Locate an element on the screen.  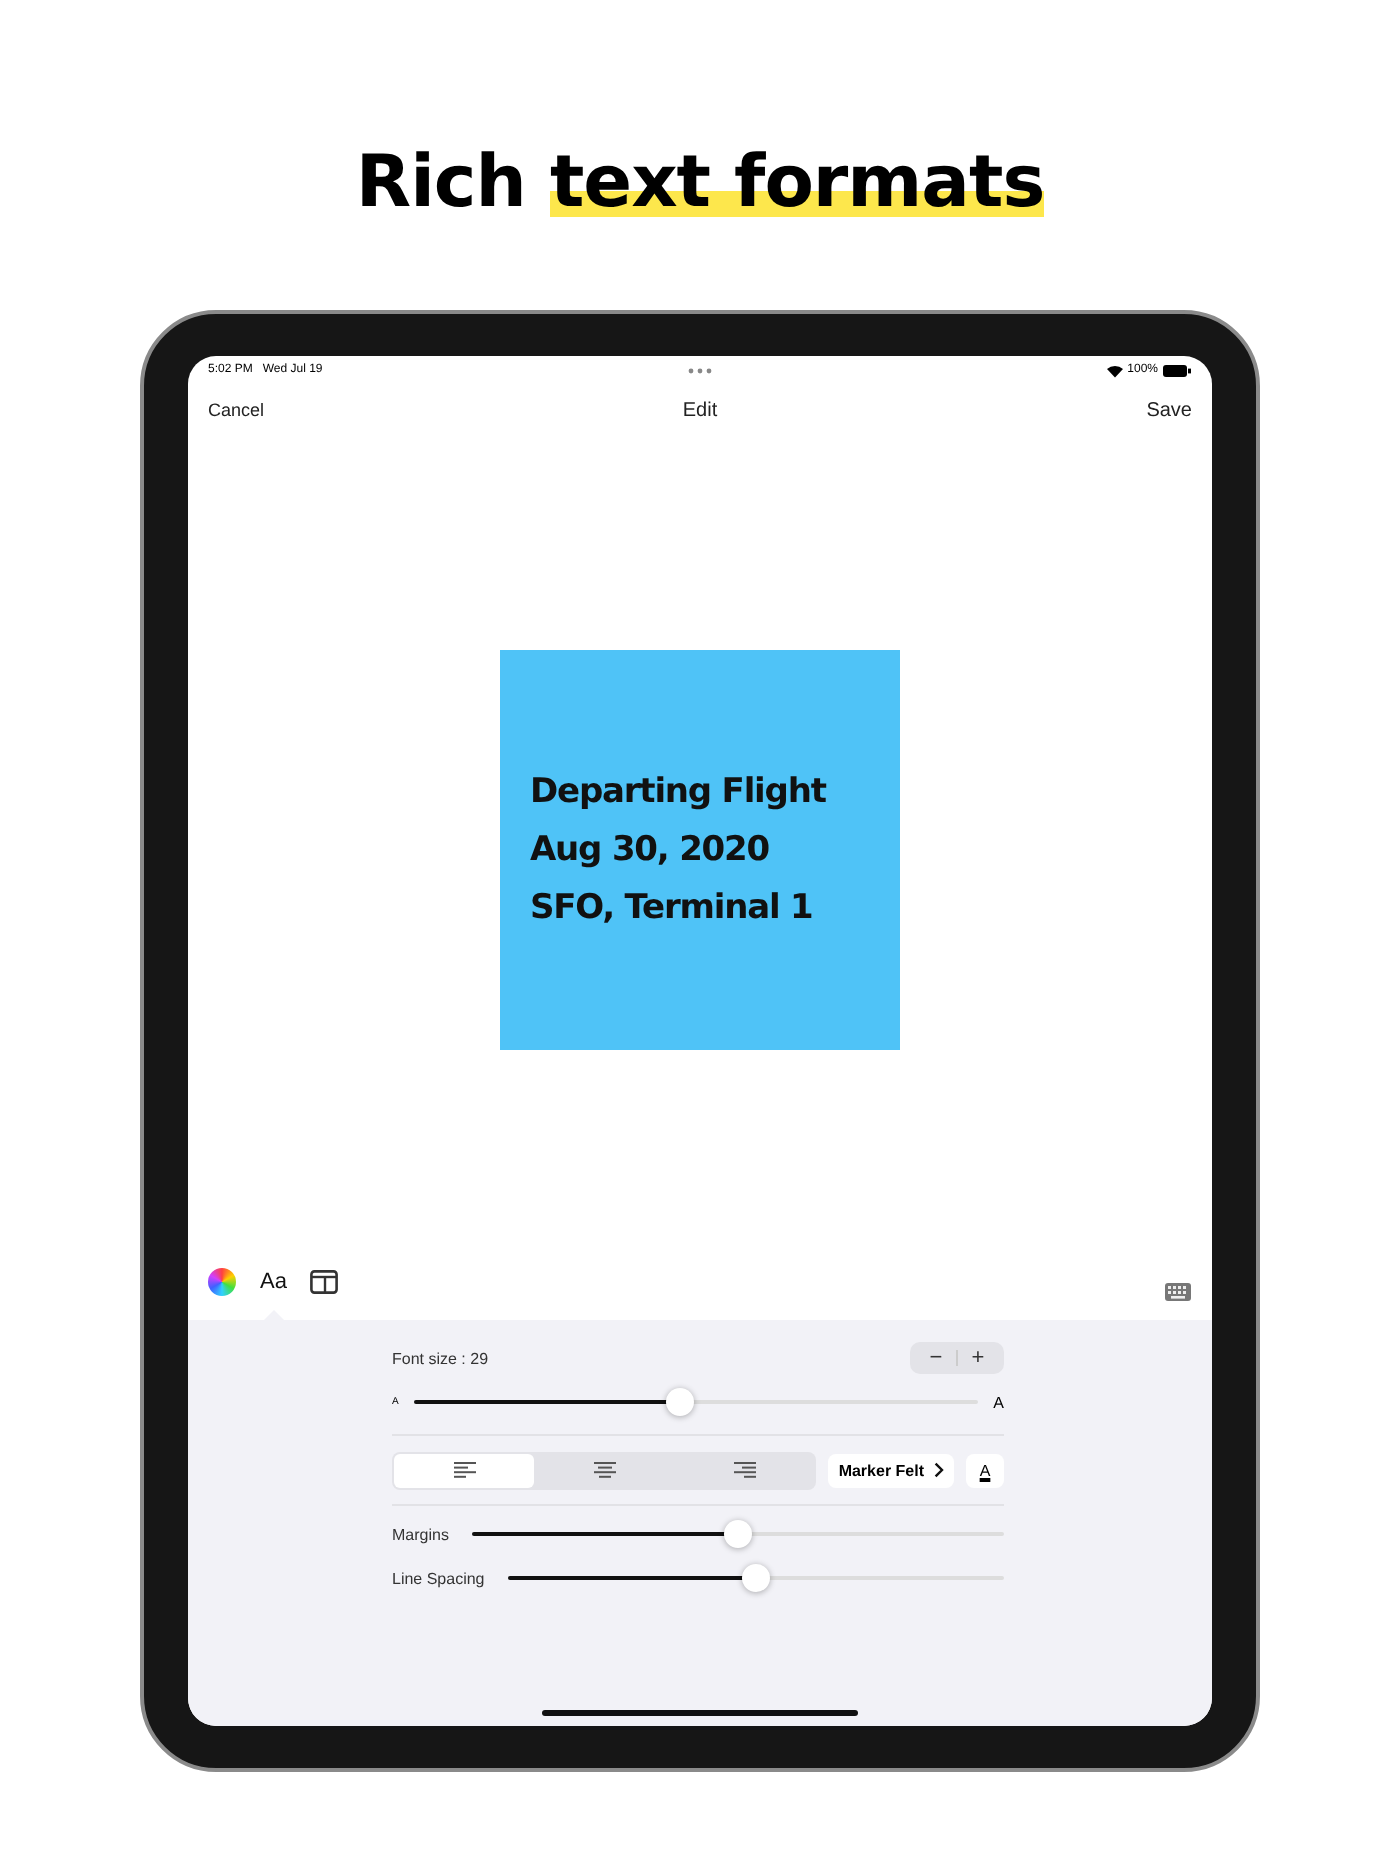
multitasking-icon is located at coordinates (700, 370).